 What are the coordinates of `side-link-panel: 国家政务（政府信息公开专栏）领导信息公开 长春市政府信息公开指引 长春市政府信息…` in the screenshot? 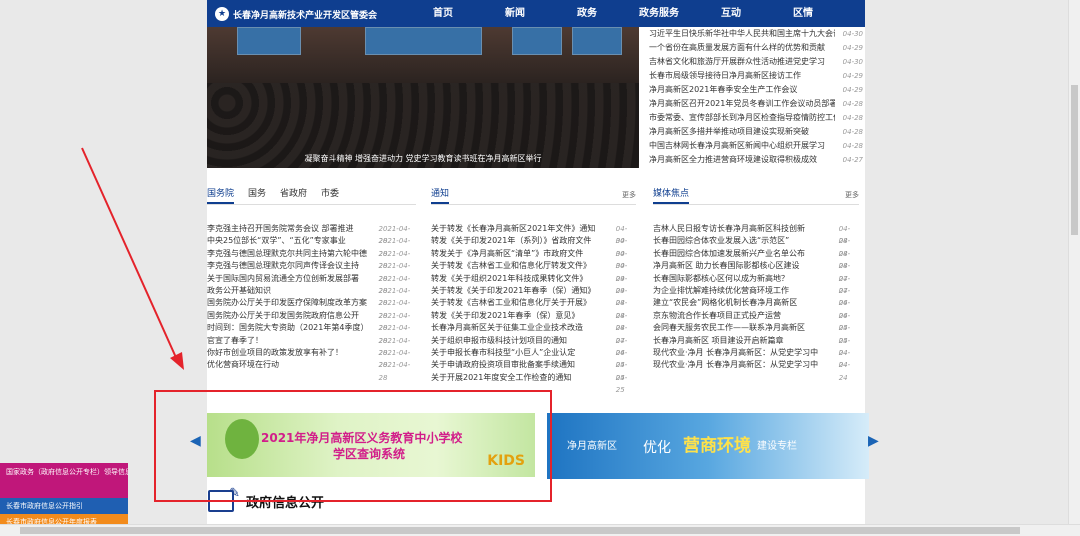 It's located at (64, 496).